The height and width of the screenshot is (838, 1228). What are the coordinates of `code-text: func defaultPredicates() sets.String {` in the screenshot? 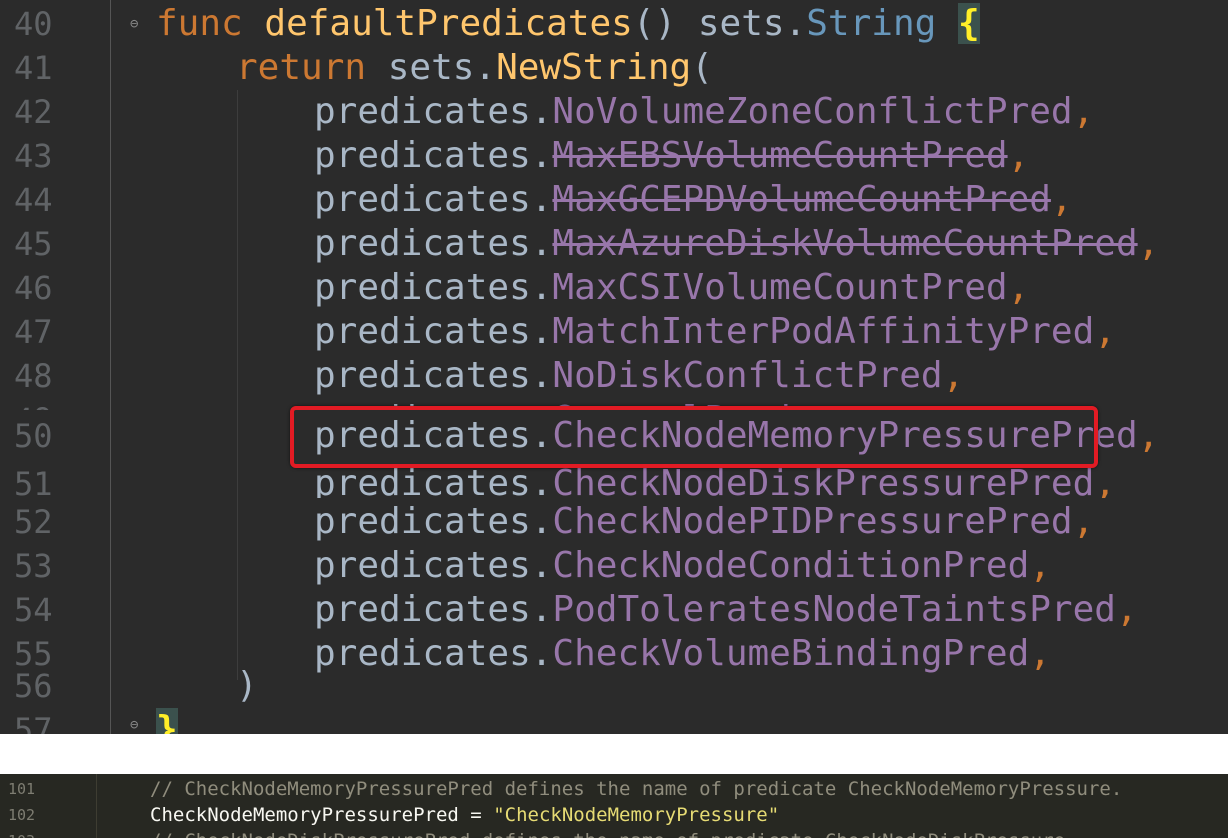 It's located at (568, 23).